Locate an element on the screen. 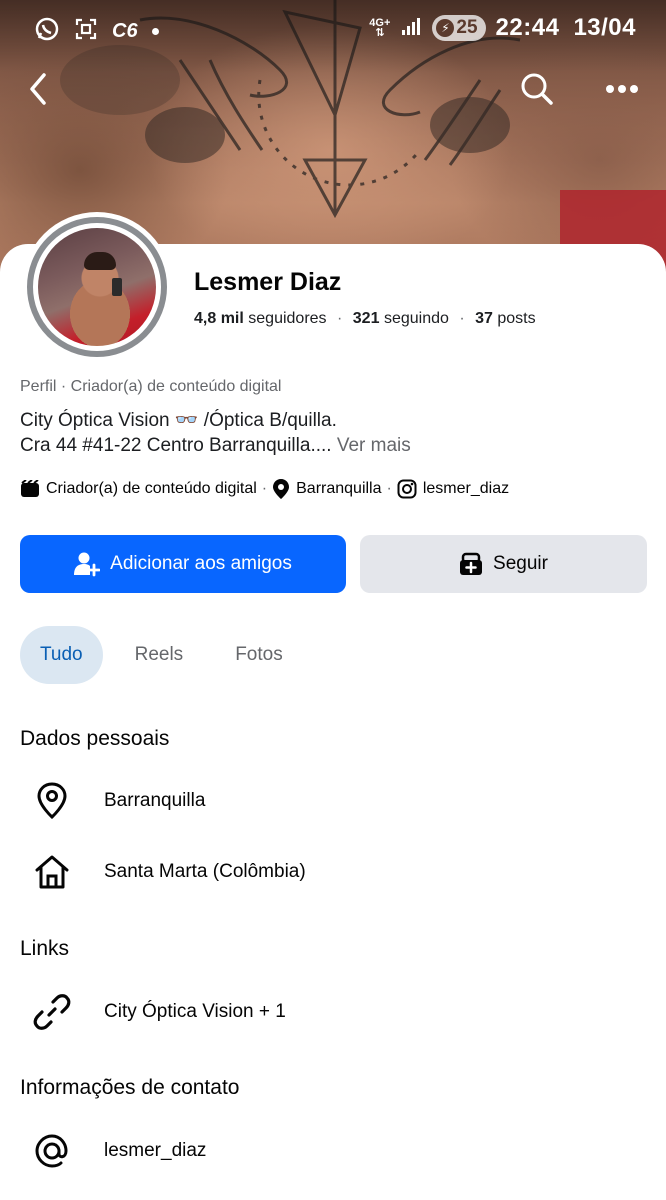 This screenshot has width=666, height=1200. meta-location: Barranquilla is located at coordinates (327, 489).